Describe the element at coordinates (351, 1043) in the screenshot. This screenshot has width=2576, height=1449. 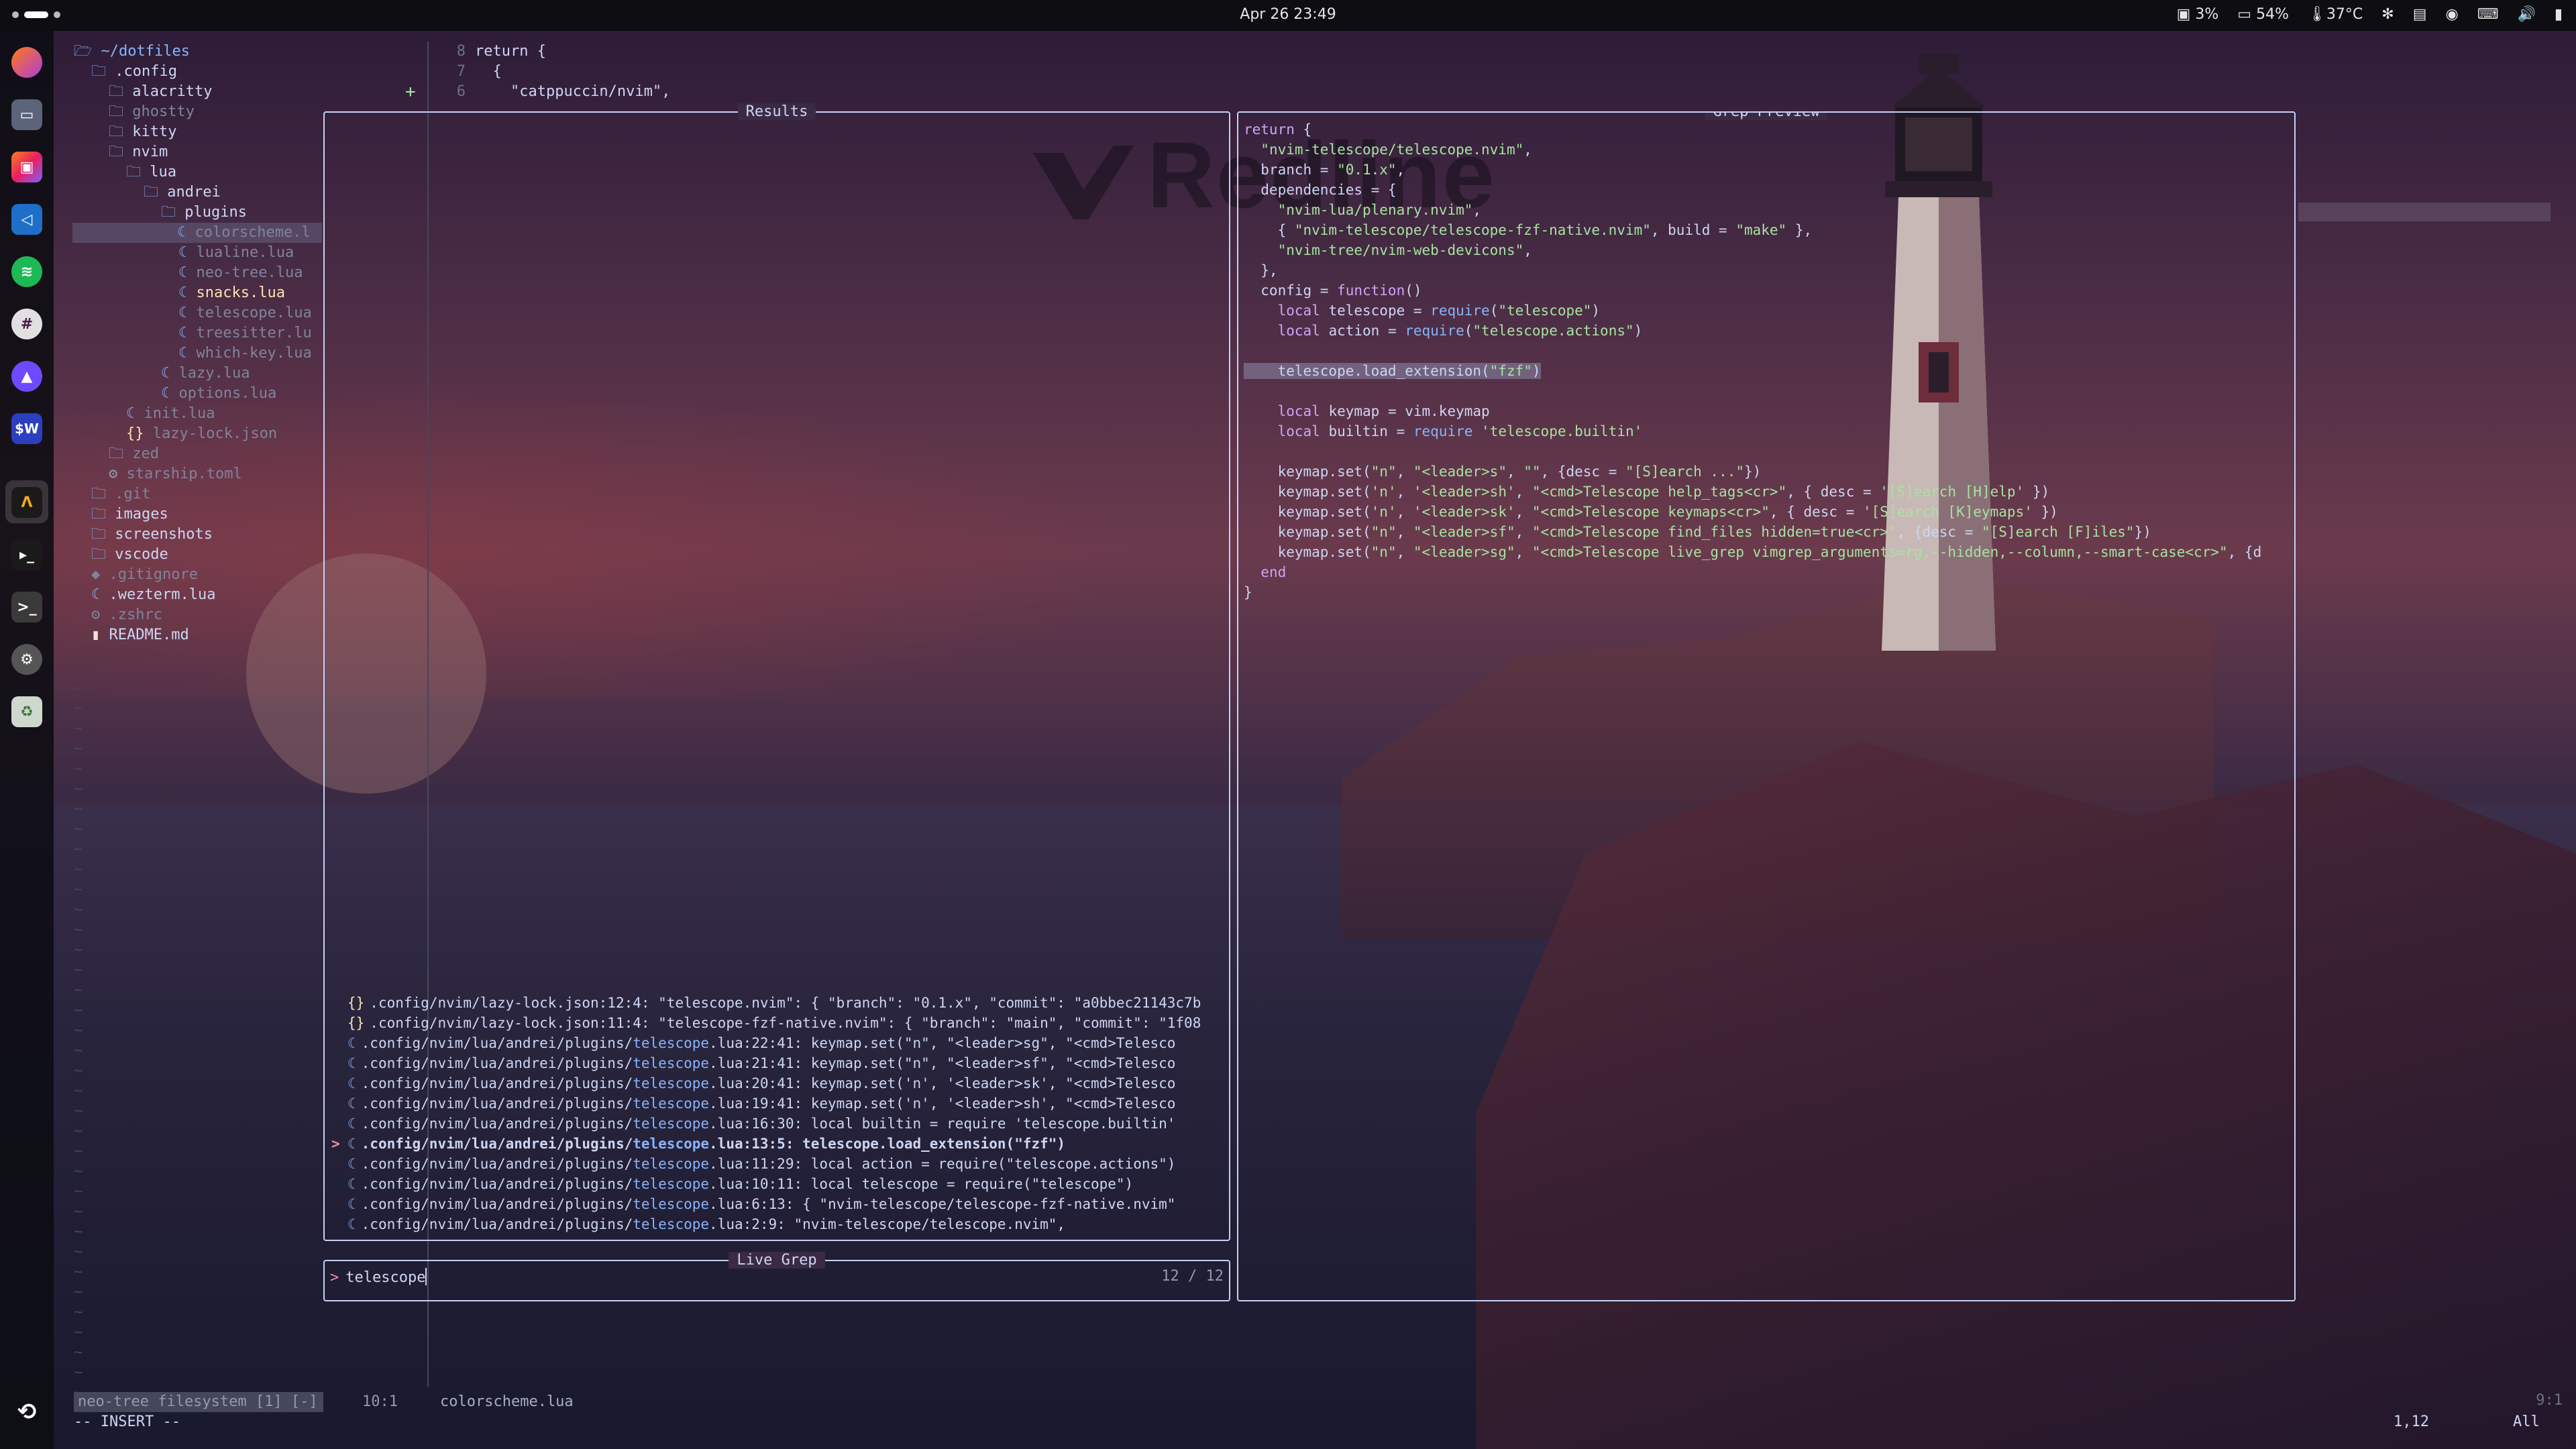
I see `lua-file-icon: ☾` at that location.